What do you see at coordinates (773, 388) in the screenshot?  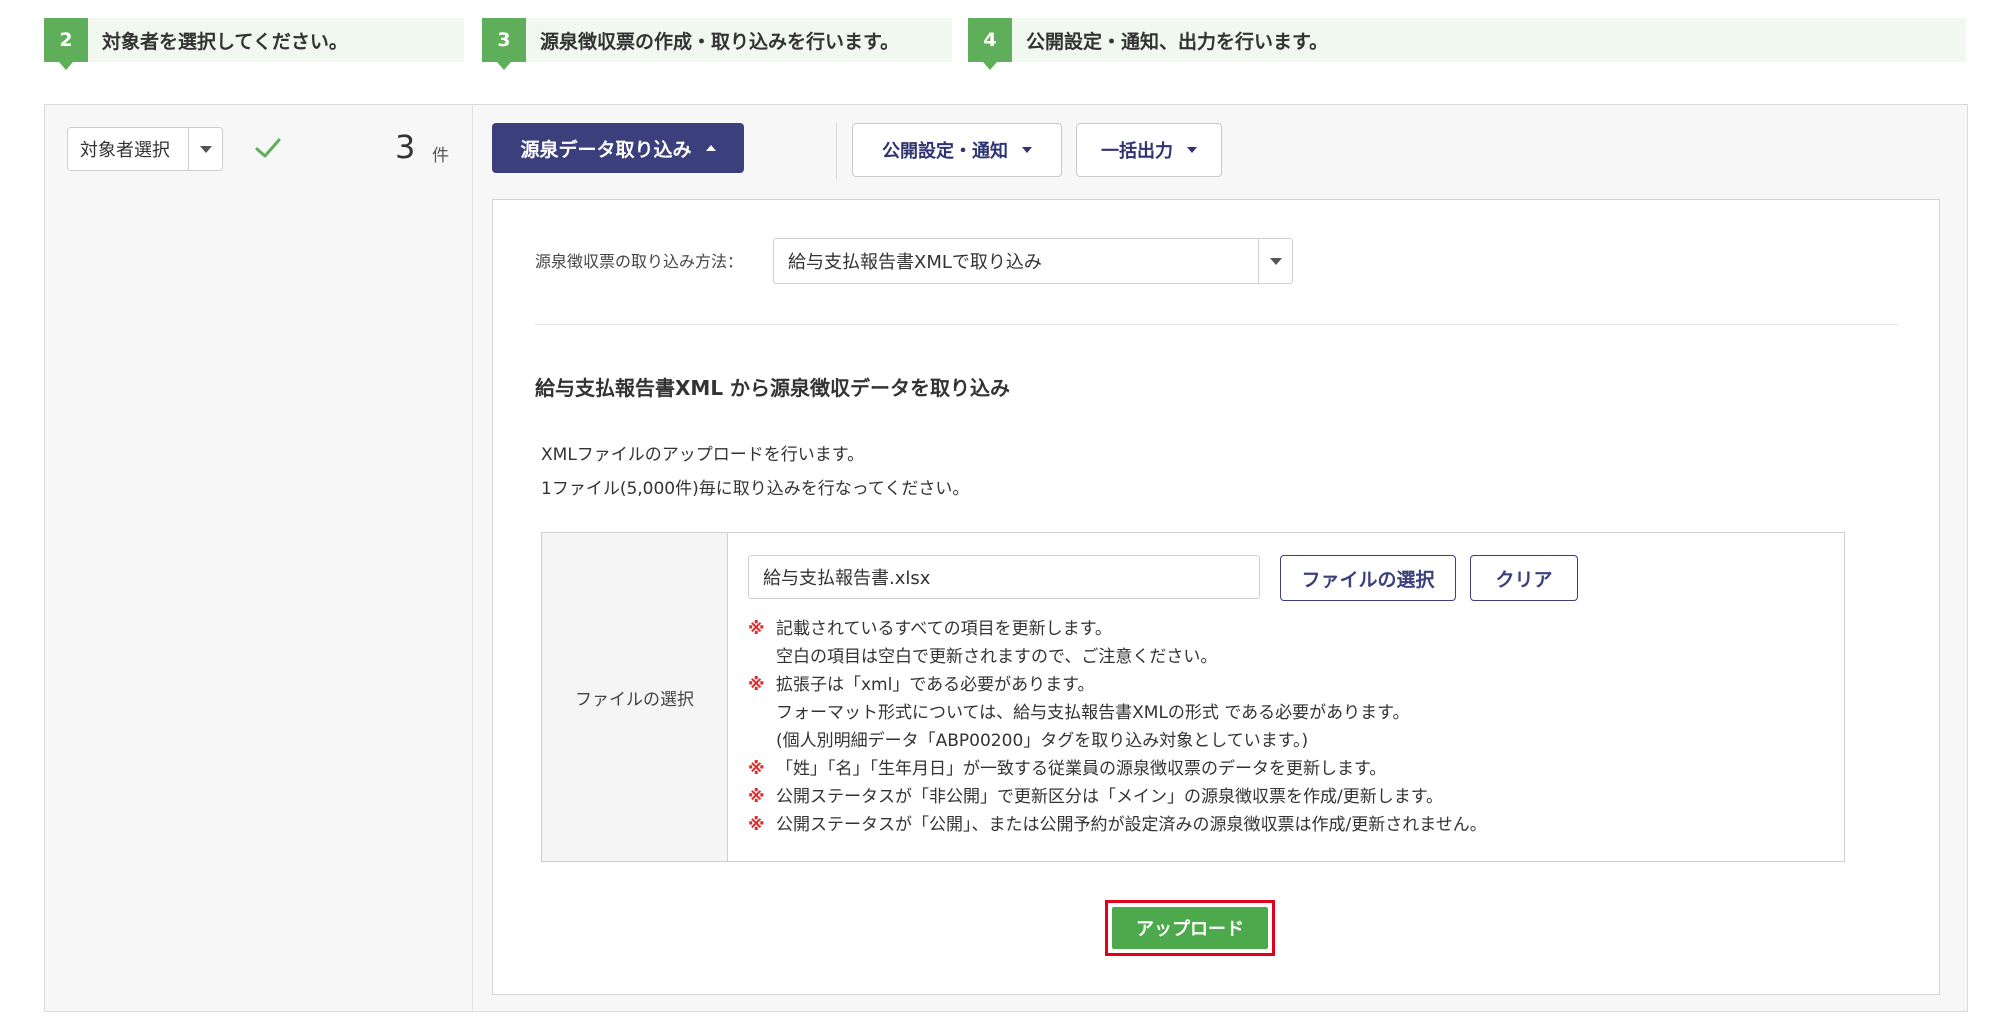 I see `section-title: 給与支払報告書XML から源泉徴収データを取り込み` at bounding box center [773, 388].